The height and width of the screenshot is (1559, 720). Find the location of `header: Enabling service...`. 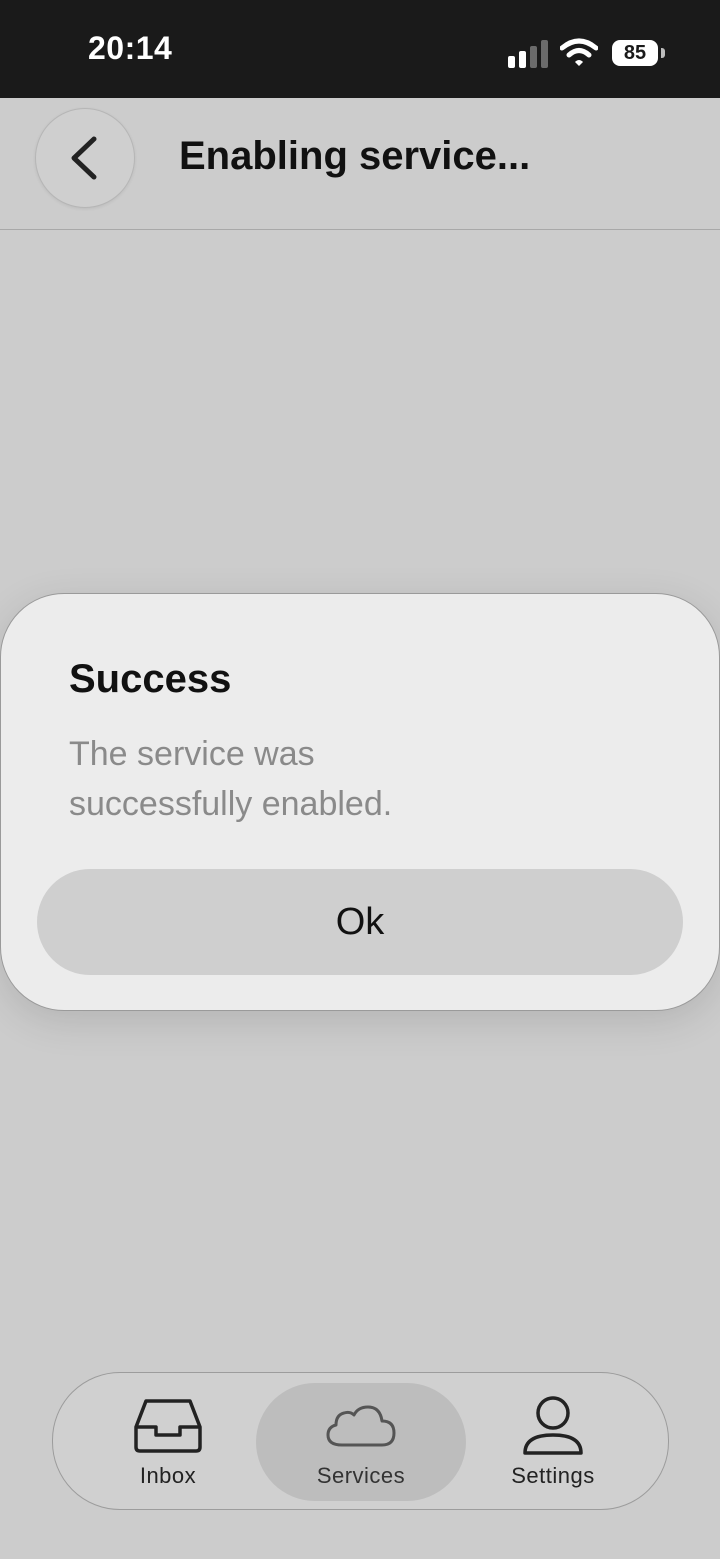

header: Enabling service... is located at coordinates (360, 164).